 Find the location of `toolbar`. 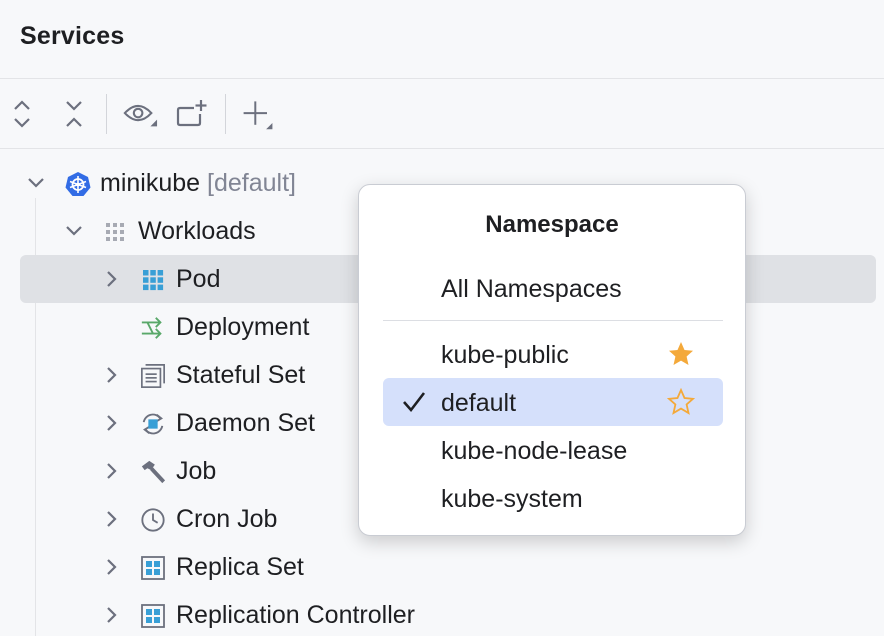

toolbar is located at coordinates (442, 114).